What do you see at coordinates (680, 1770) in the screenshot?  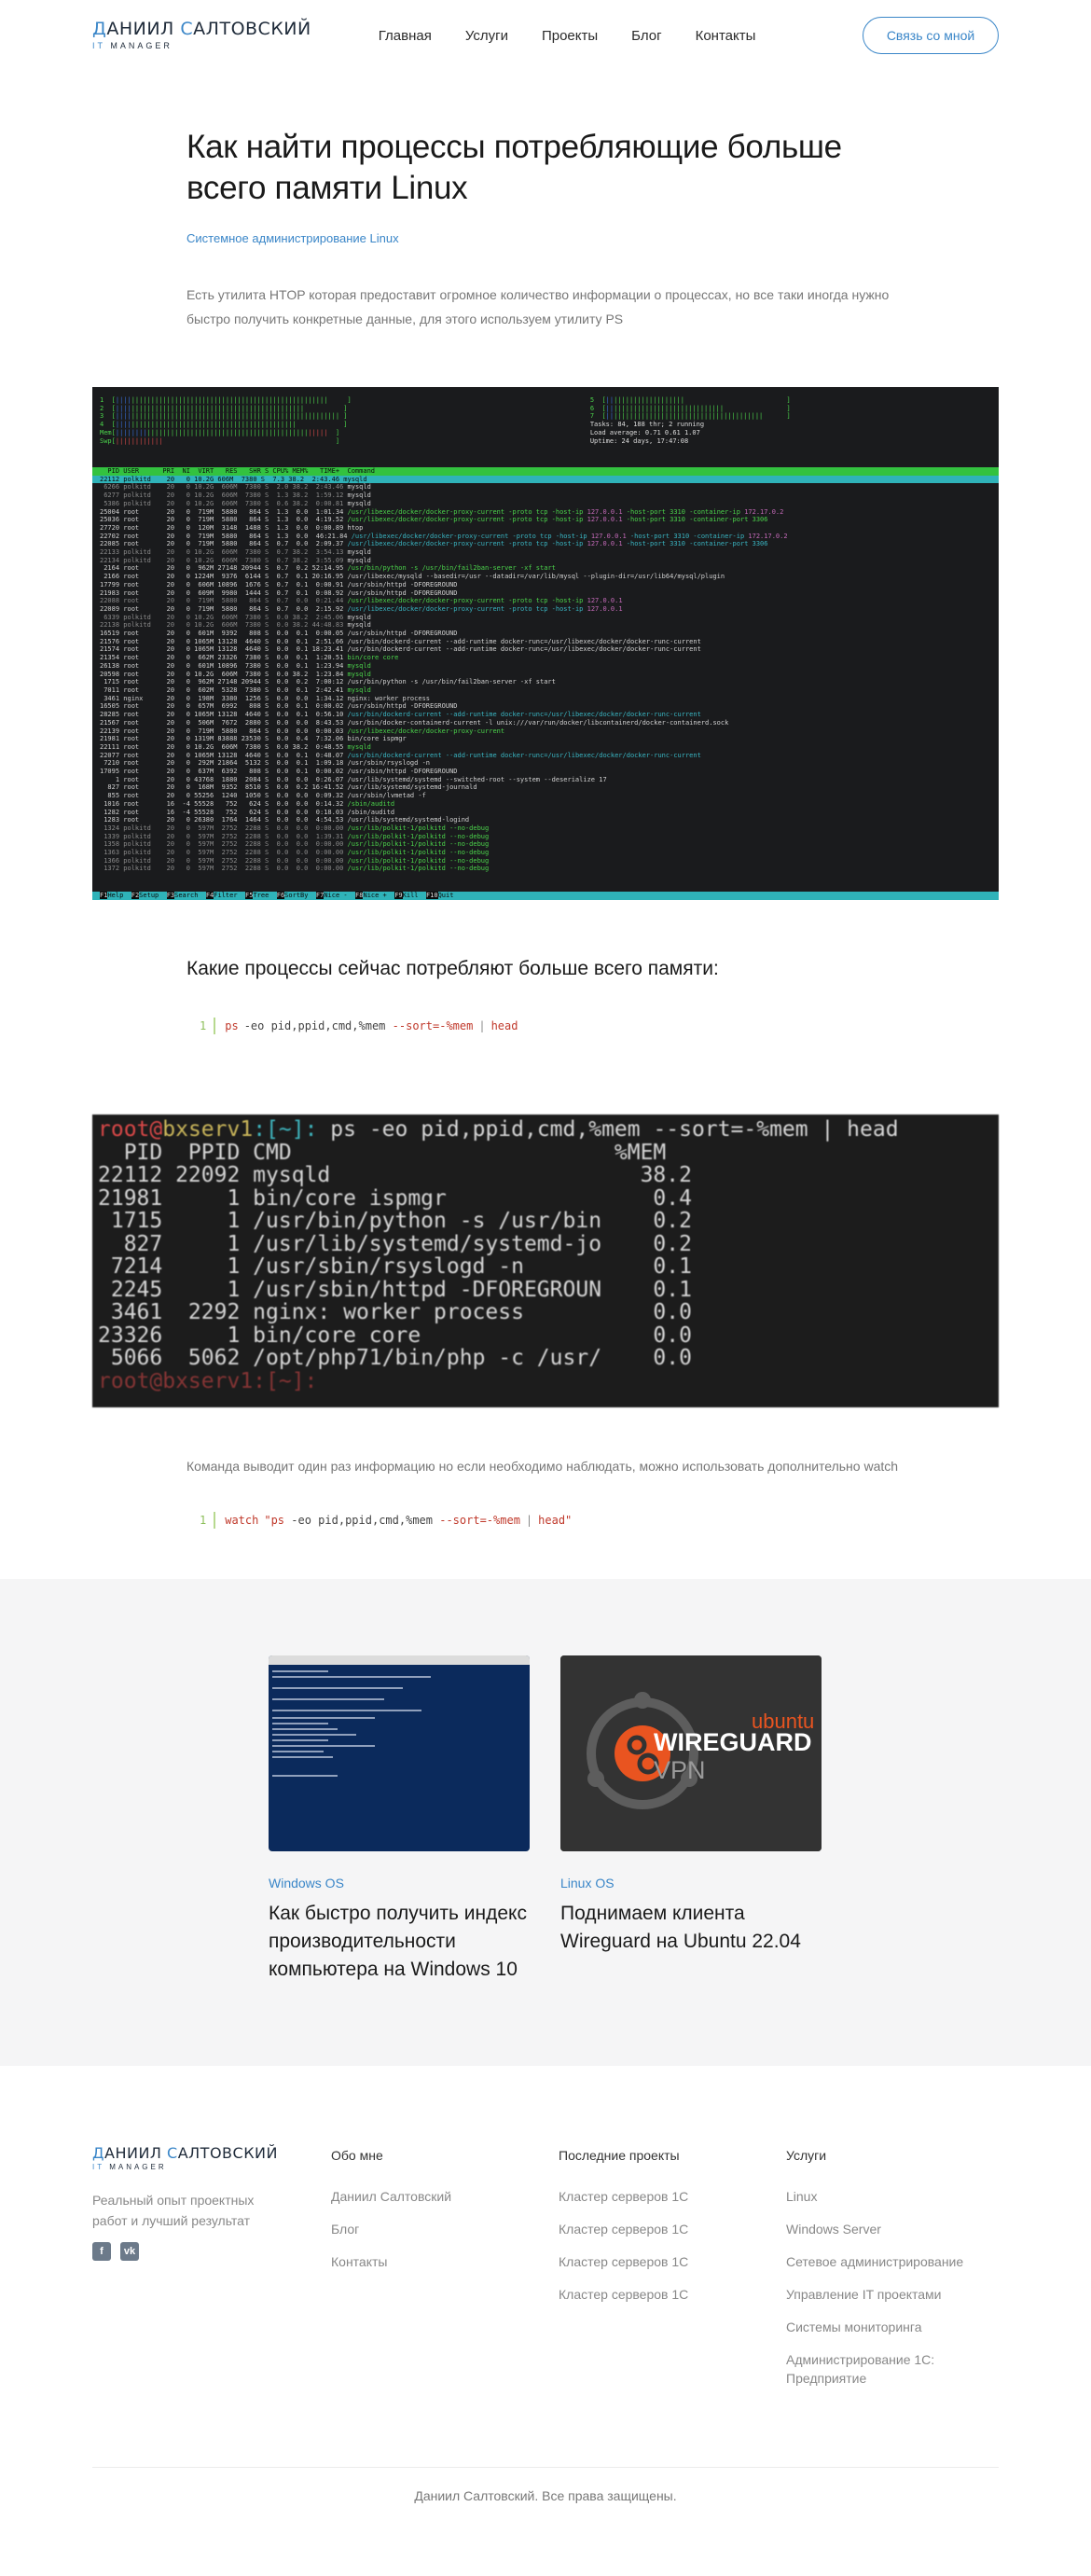 I see `svg-text: VPN` at bounding box center [680, 1770].